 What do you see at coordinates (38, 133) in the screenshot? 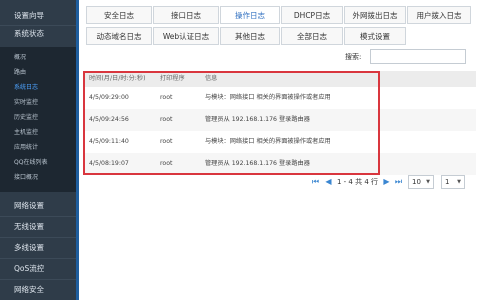
I see `subnav-host-monitor: 主机监控` at bounding box center [38, 133].